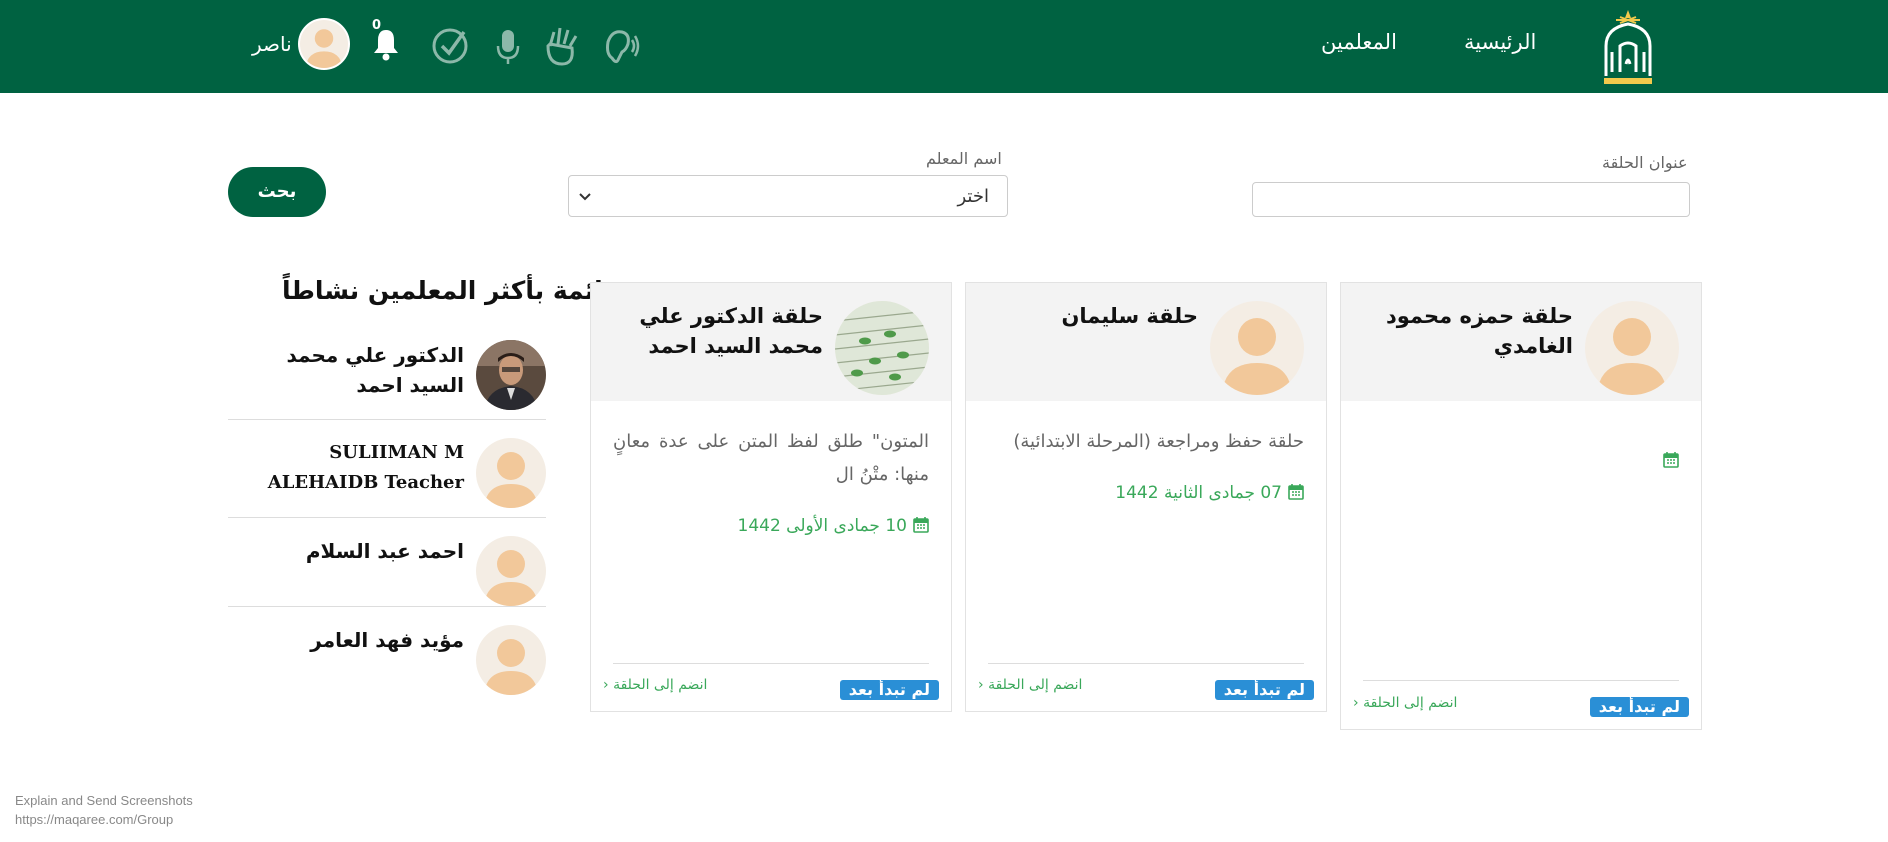 The image size is (1888, 842). I want to click on username: ناصر, so click(272, 44).